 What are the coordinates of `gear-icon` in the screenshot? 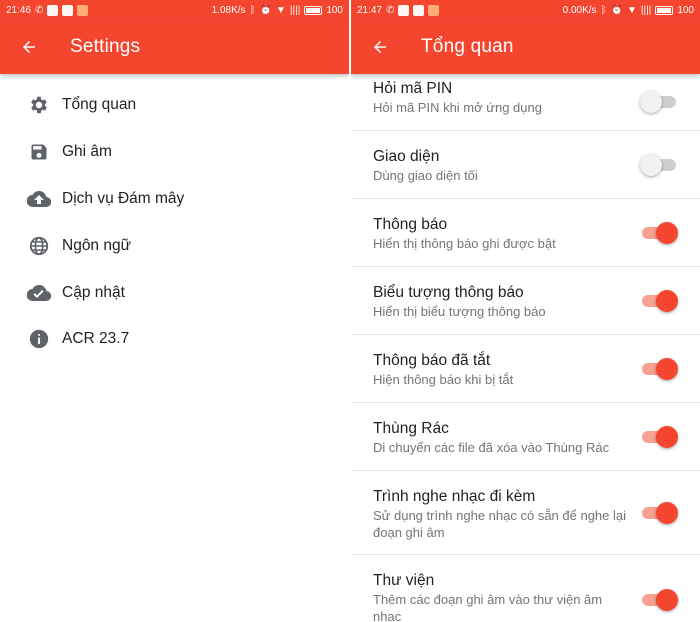 It's located at (39, 105).